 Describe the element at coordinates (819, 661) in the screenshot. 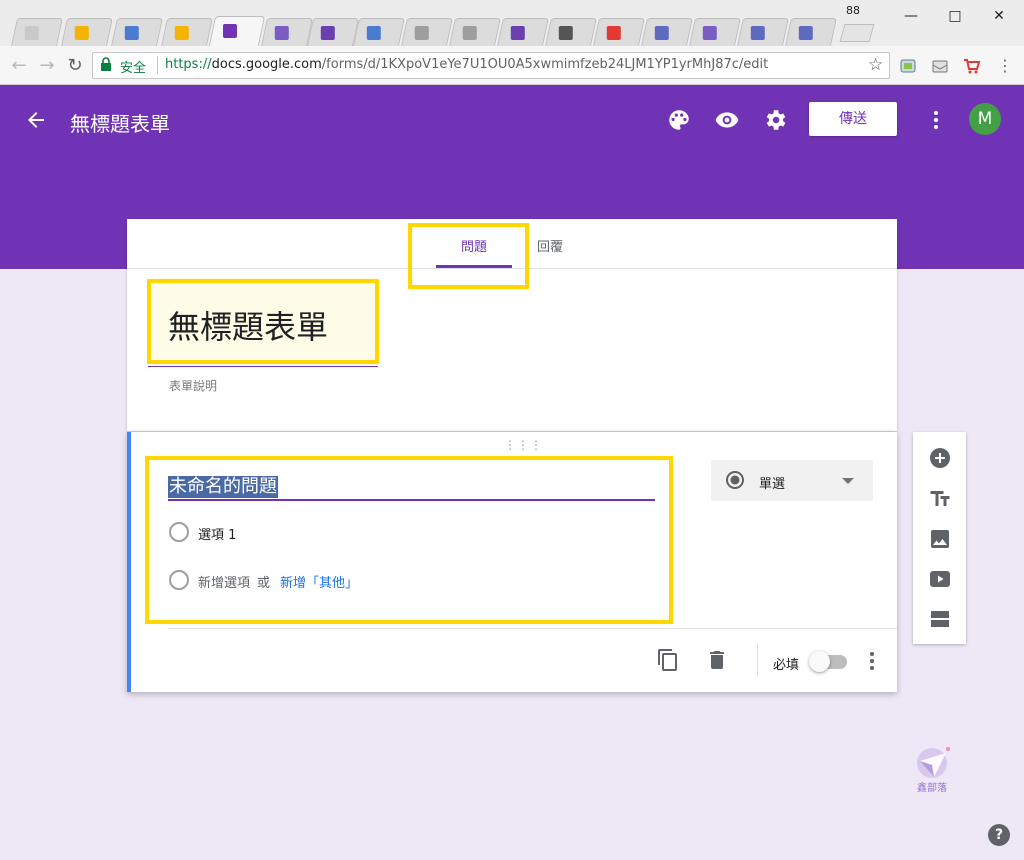

I see `required-toggle-thumb` at that location.